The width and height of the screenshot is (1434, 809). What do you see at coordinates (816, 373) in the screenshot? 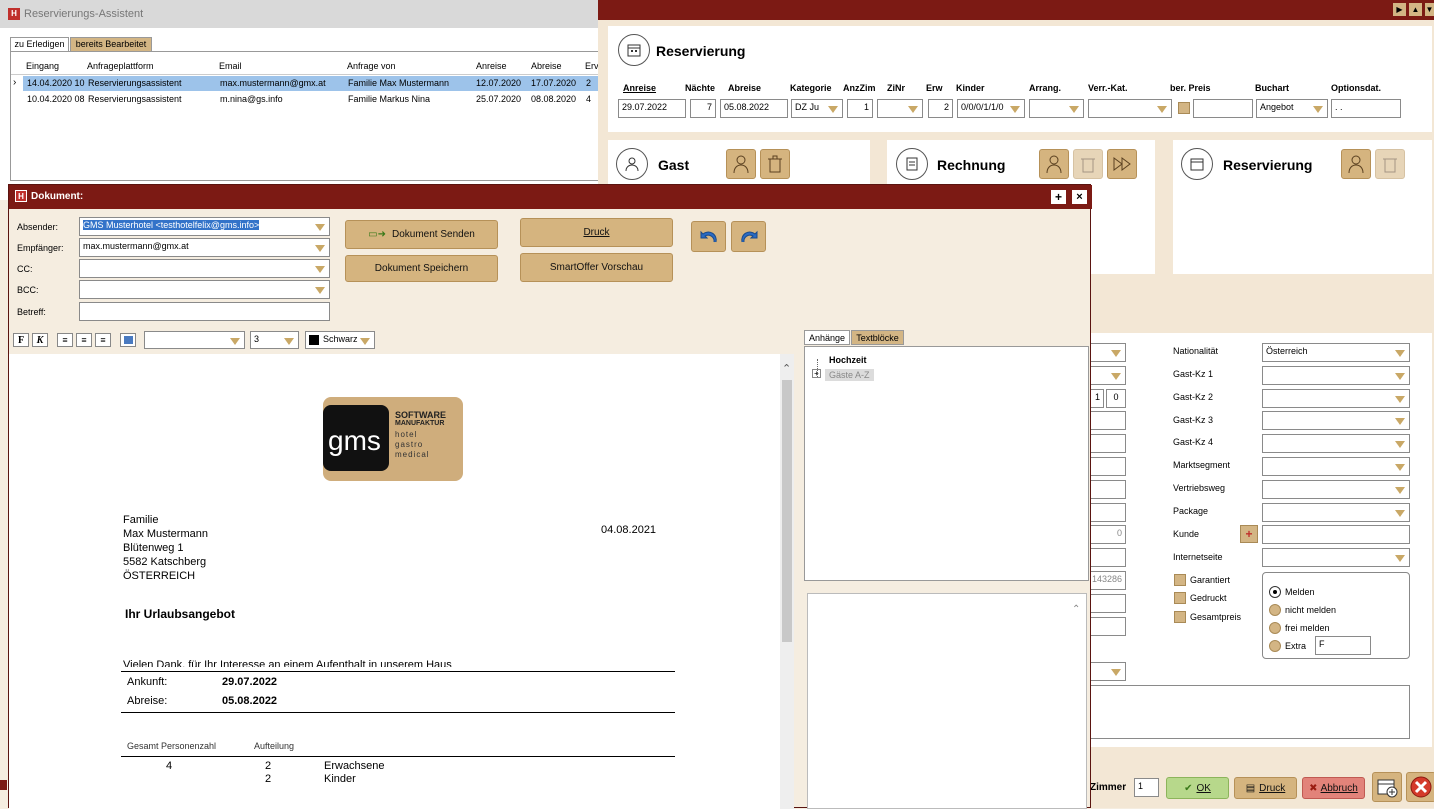
I see `tree-expand-icon: +` at bounding box center [816, 373].